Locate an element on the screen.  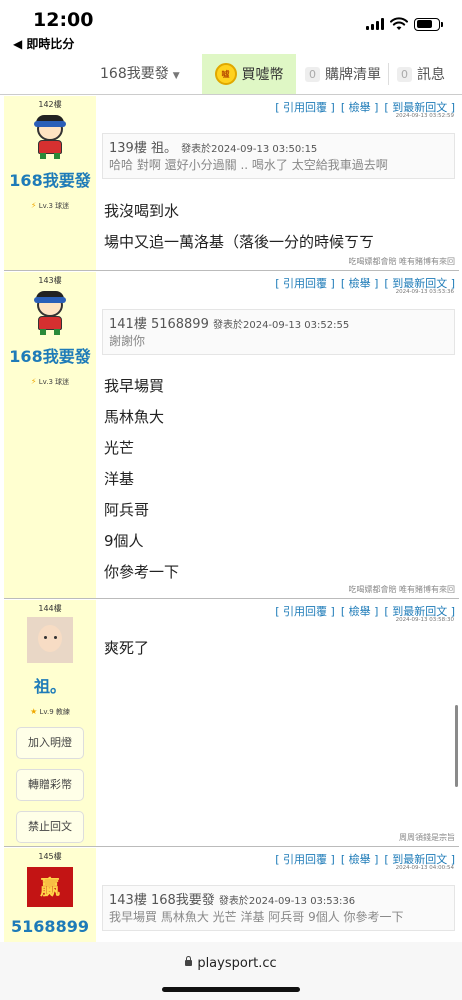
browser-bottom-bar: playsport.cc is located at coordinates (231, 971).